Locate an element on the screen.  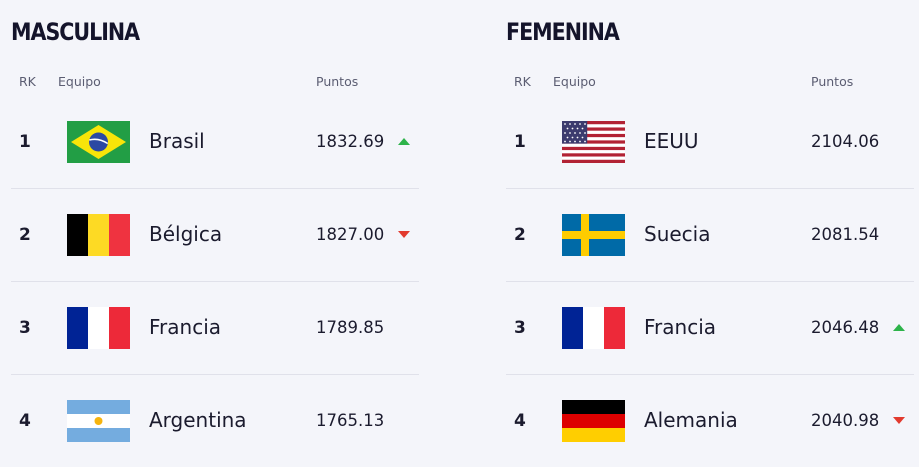
points-value: 1765.13 is located at coordinates (350, 420).